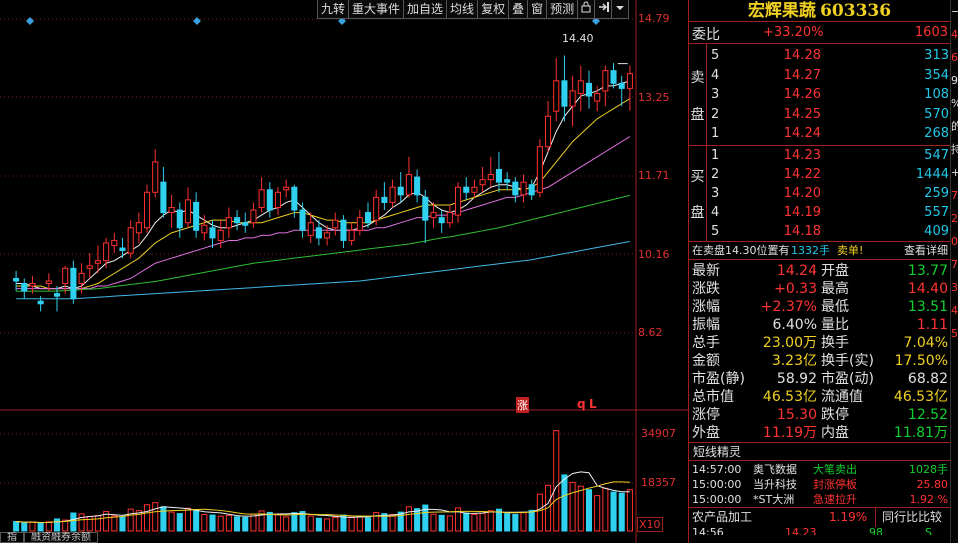 The height and width of the screenshot is (543, 958). I want to click on edge-glyph: −, so click(954, 11).